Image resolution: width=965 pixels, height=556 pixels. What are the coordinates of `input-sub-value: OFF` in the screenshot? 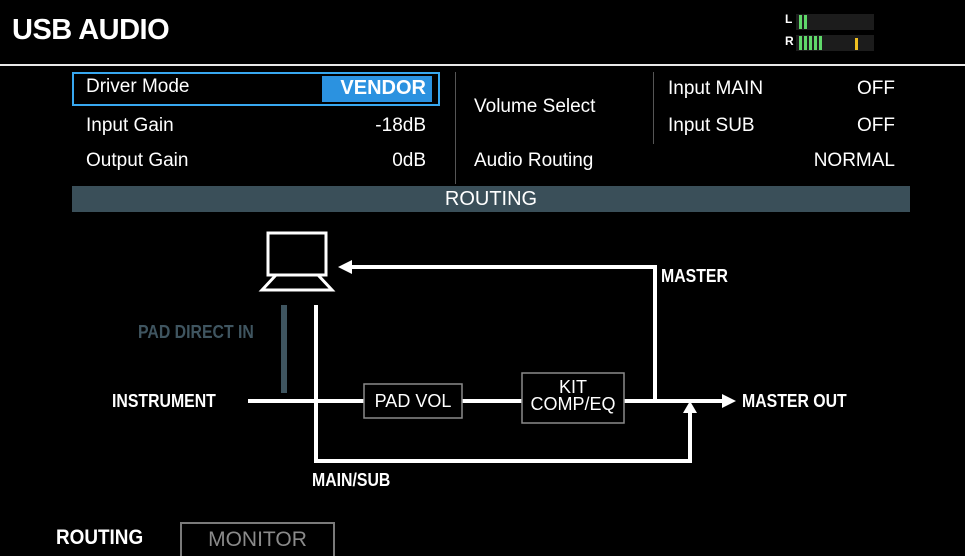 It's located at (847, 126).